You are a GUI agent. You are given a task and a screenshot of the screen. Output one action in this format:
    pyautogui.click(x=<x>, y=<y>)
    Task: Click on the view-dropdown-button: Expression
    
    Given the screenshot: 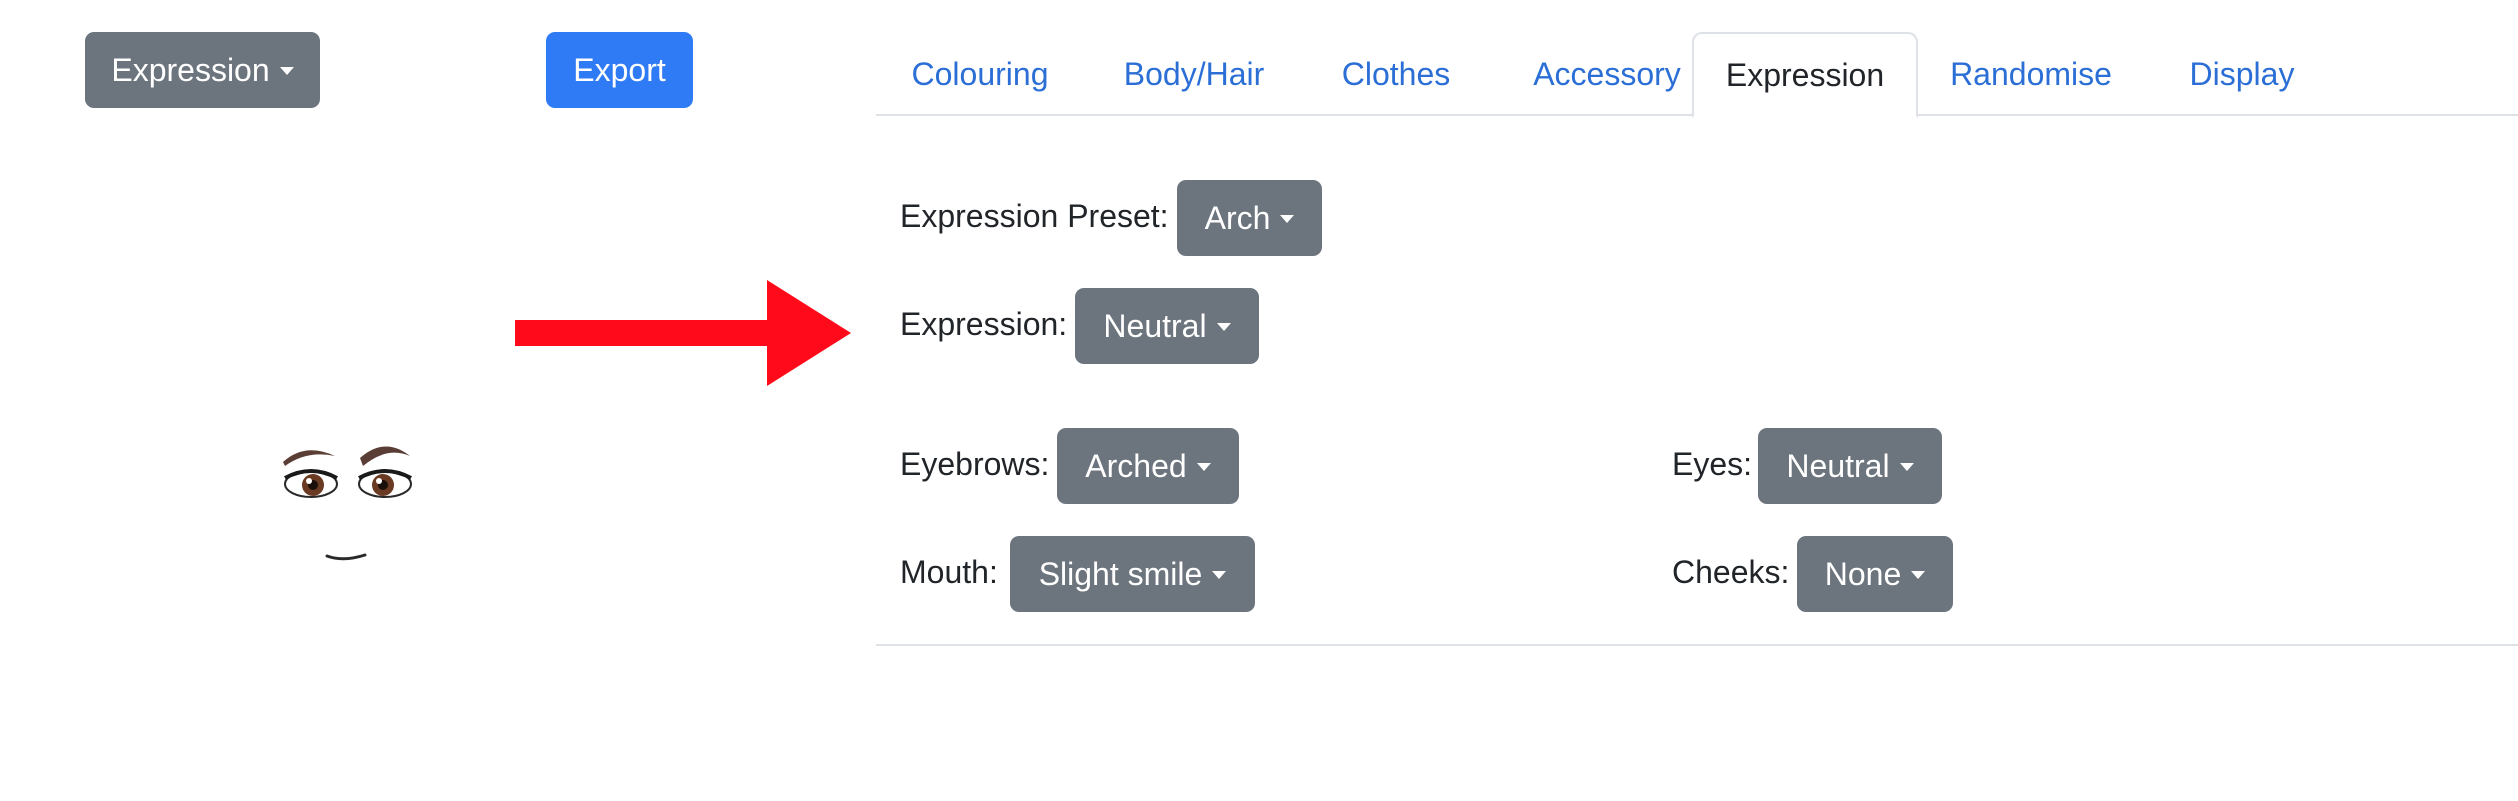 What is the action you would take?
    pyautogui.click(x=202, y=70)
    